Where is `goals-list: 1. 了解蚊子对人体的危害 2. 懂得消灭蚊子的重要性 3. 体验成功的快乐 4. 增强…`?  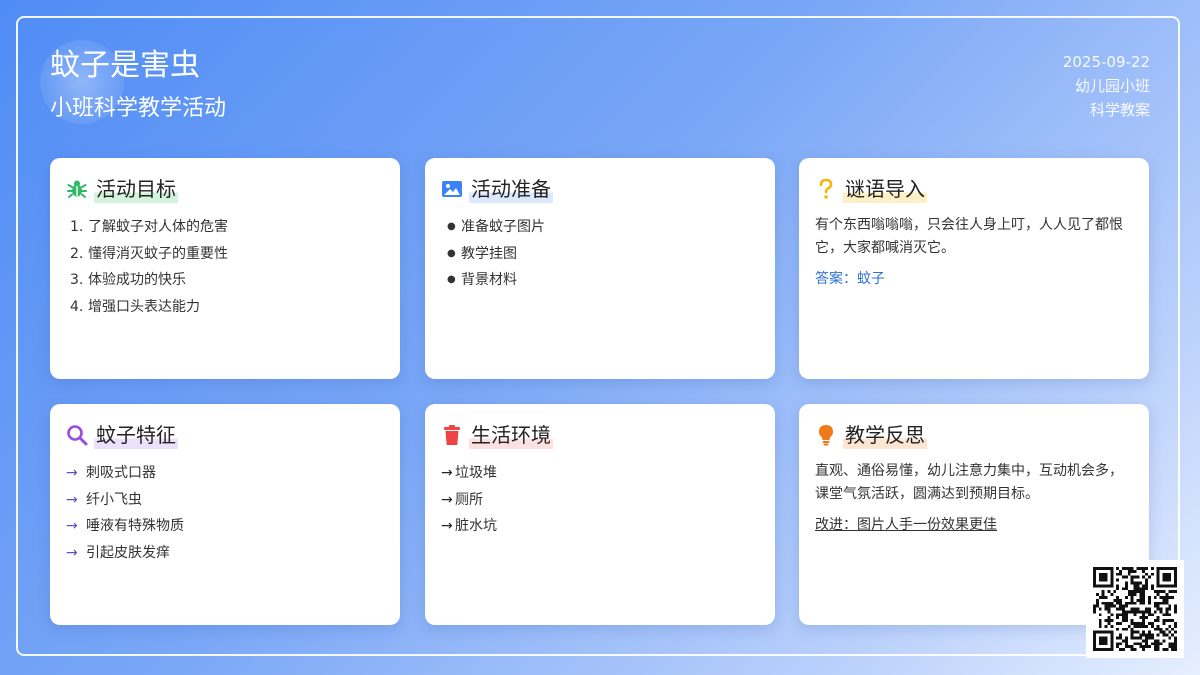
goals-list: 1. 了解蚊子对人体的危害 2. 懂得消灭蚊子的重要性 3. 体验成功的快乐 4. 增强… is located at coordinates (225, 267).